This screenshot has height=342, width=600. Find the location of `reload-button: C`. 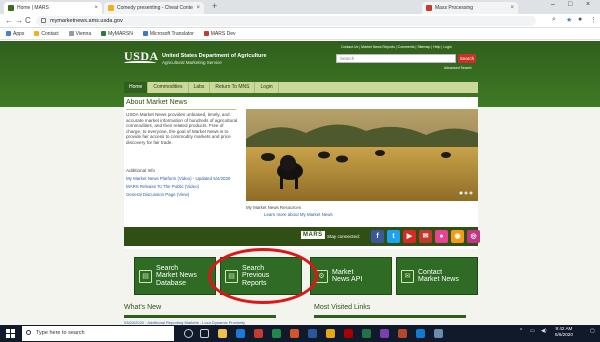

reload-button: C is located at coordinates (28, 20).